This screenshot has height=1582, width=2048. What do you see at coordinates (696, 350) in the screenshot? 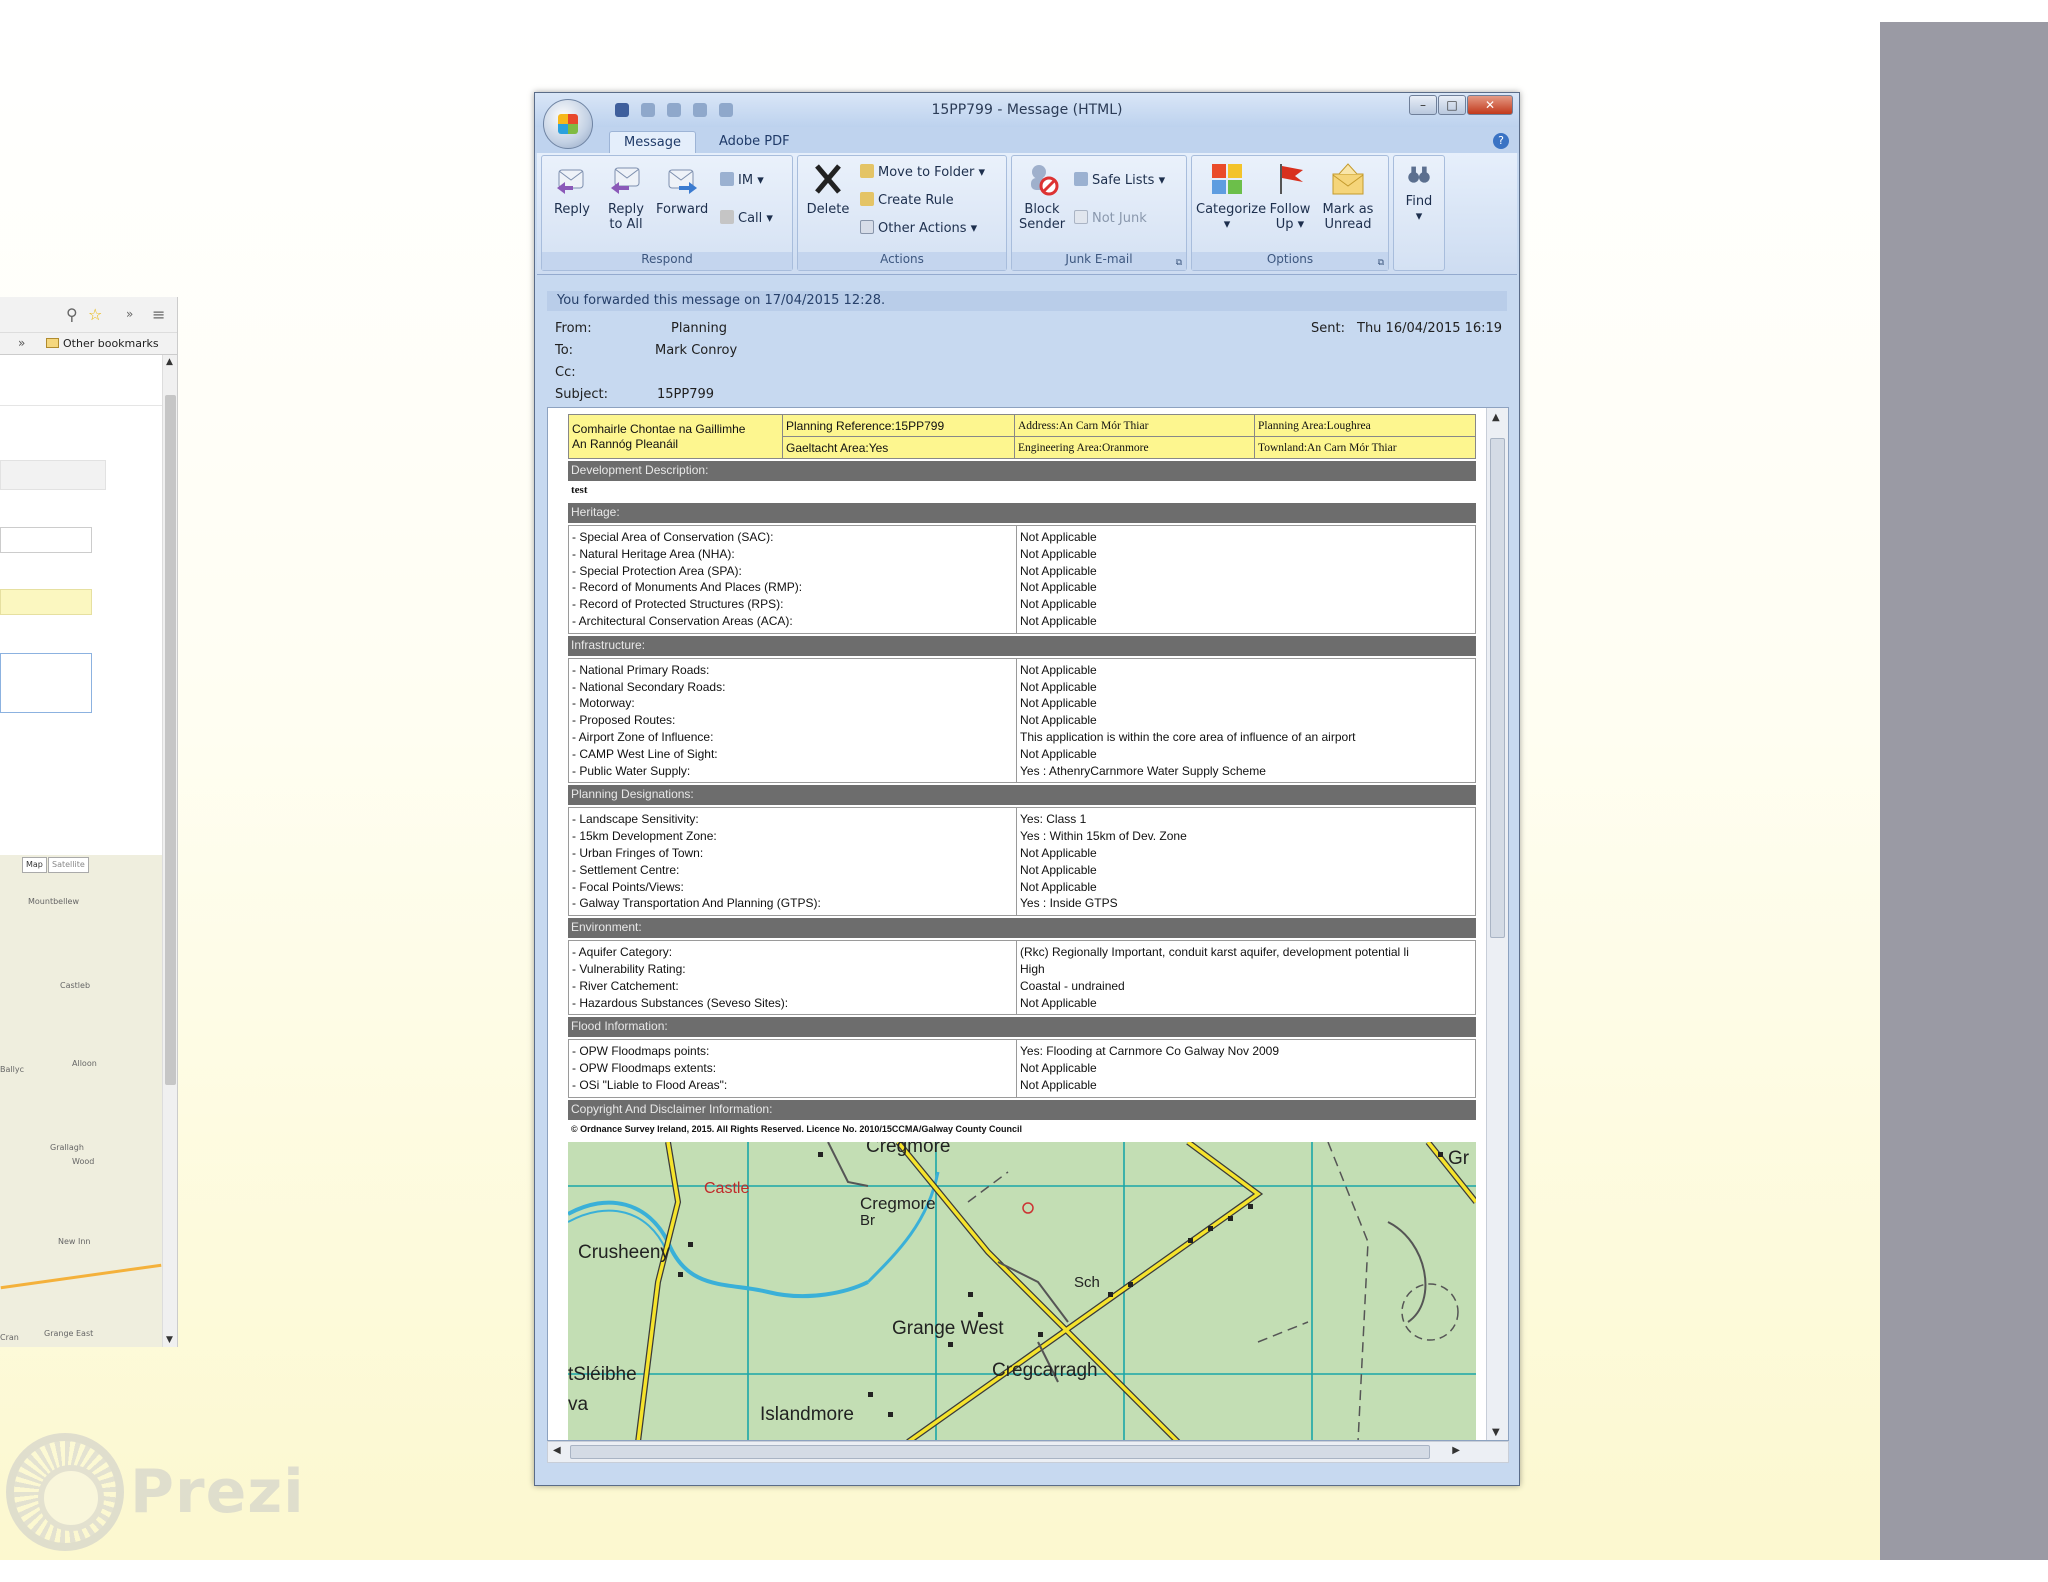
I see `to-value: Mark Conroy` at bounding box center [696, 350].